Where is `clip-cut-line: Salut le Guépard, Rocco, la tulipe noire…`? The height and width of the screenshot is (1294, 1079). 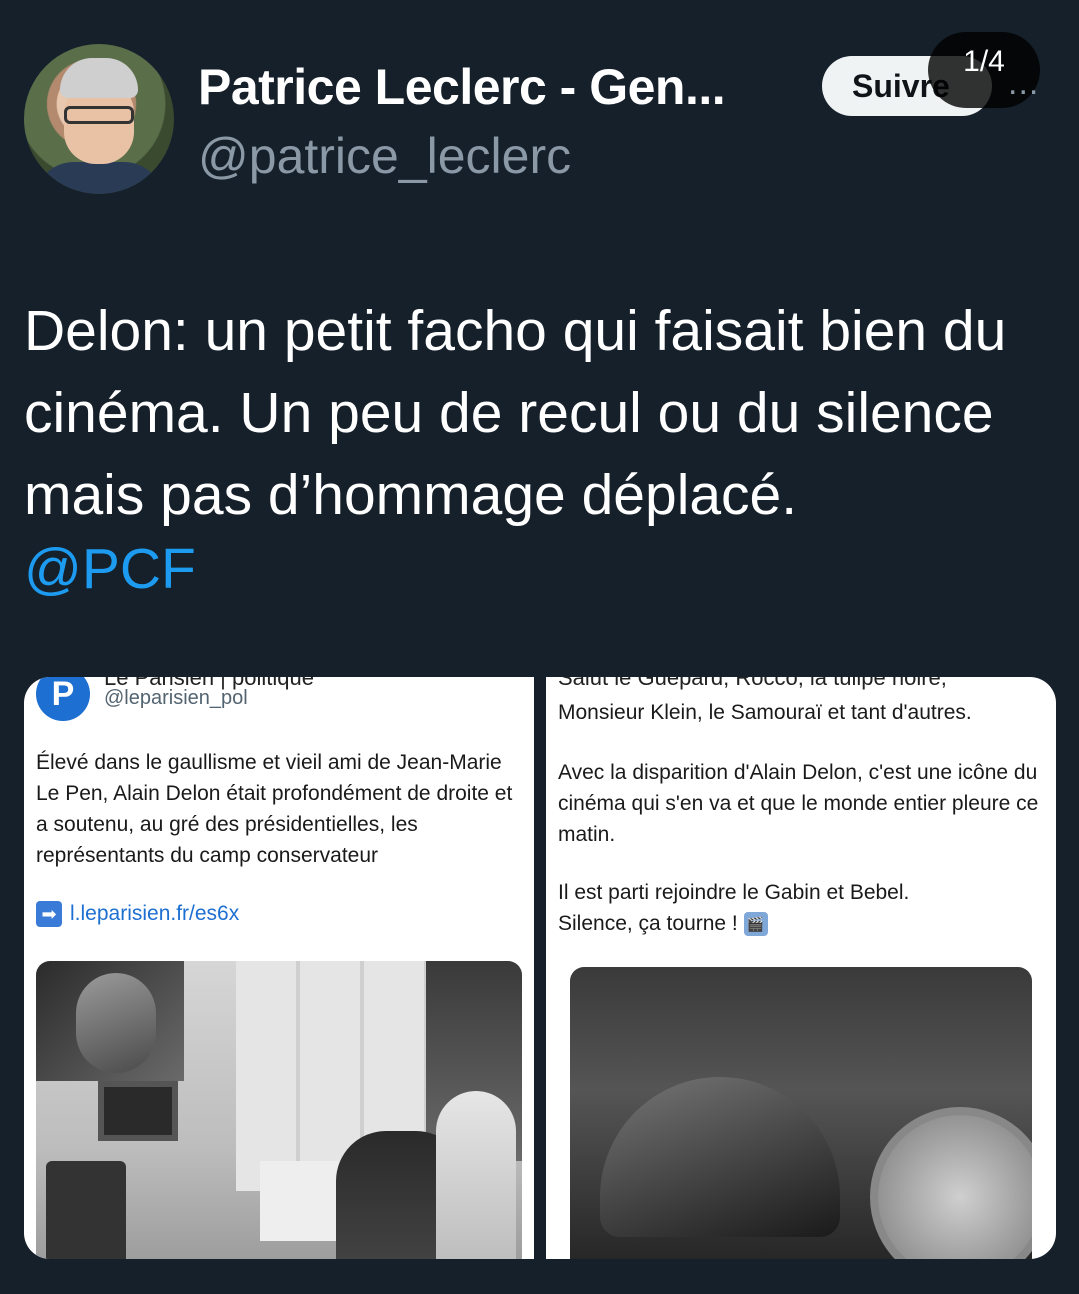 clip-cut-line: Salut le Guépard, Rocco, la tulipe noire… is located at coordinates (752, 683).